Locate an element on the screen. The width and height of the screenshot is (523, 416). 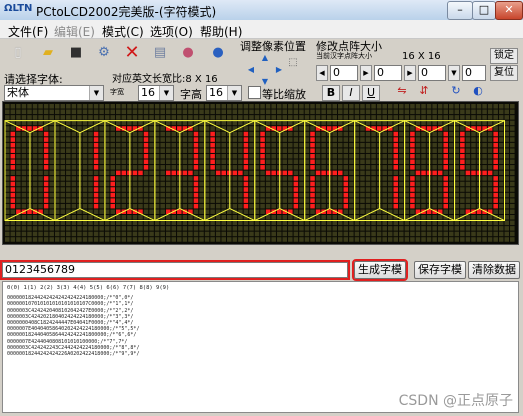
settings-button: ⚙ is located at coordinates (104, 54).